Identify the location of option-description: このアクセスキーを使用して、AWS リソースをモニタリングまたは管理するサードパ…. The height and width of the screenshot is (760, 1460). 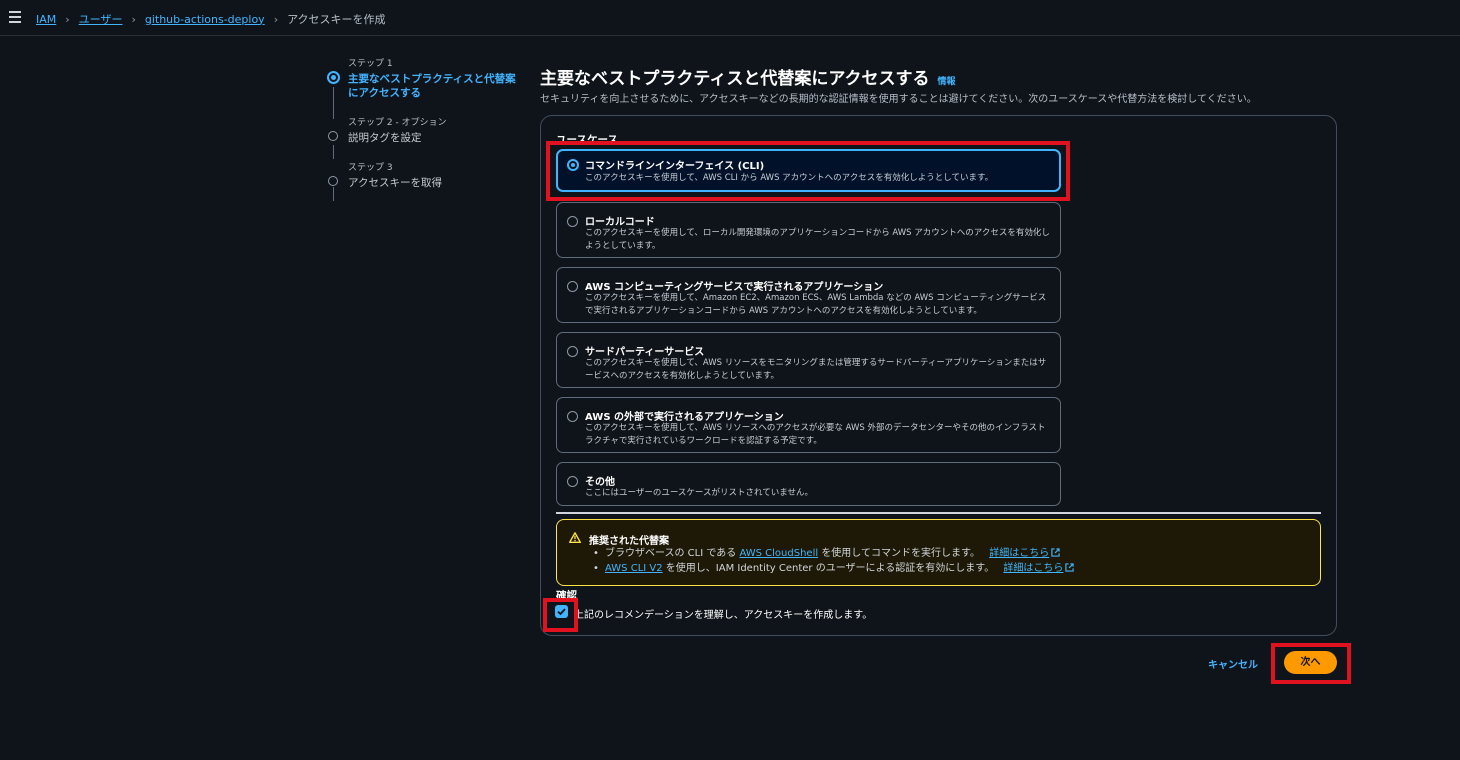
(816, 369).